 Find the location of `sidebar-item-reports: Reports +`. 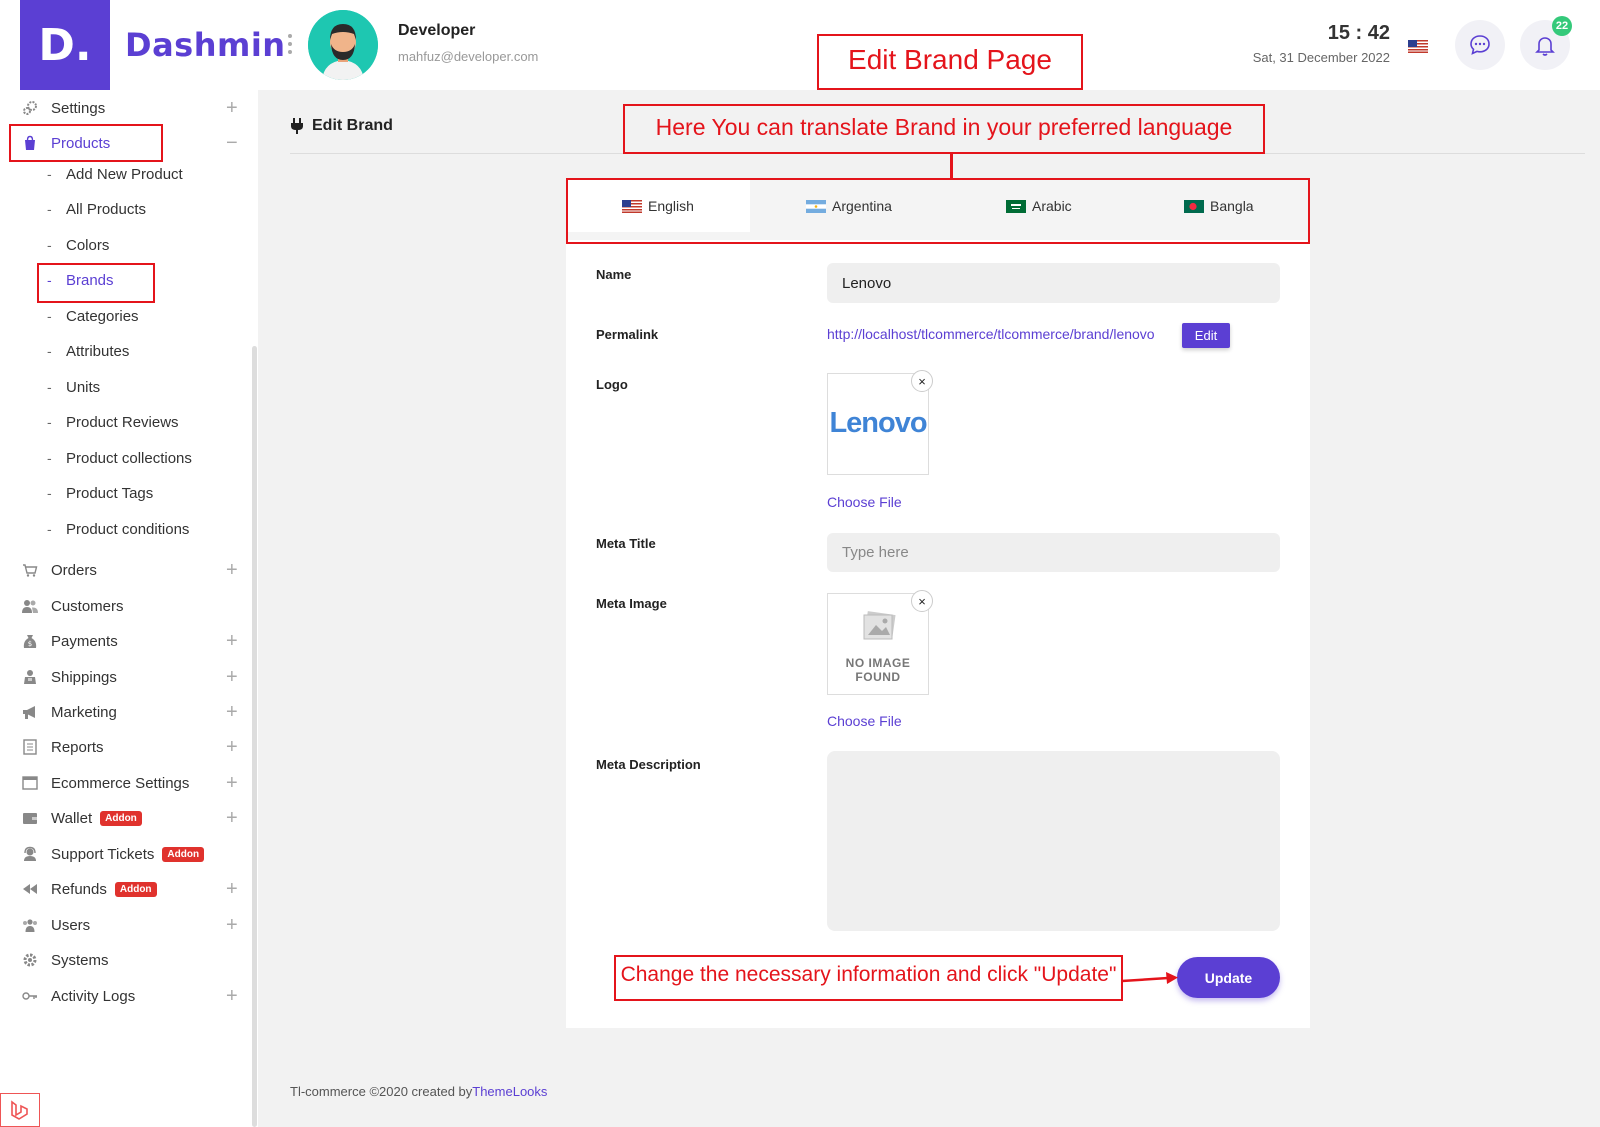

sidebar-item-reports: Reports + is located at coordinates (125, 747).